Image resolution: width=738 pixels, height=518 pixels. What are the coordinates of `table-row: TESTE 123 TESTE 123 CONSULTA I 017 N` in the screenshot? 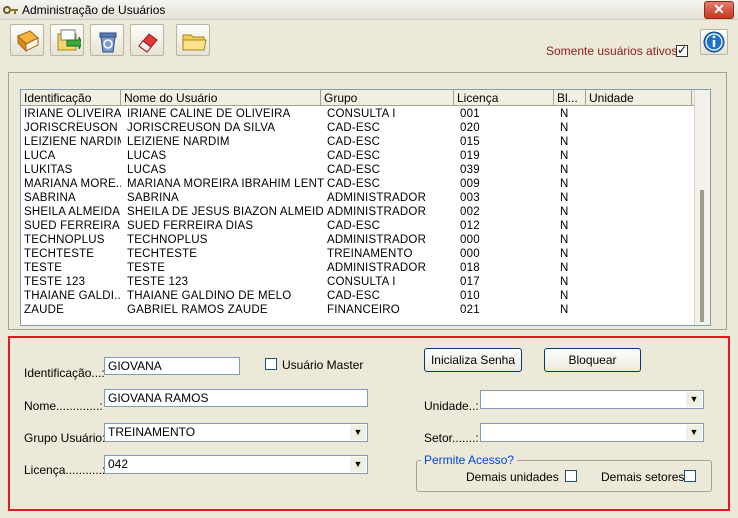 It's located at (358, 282).